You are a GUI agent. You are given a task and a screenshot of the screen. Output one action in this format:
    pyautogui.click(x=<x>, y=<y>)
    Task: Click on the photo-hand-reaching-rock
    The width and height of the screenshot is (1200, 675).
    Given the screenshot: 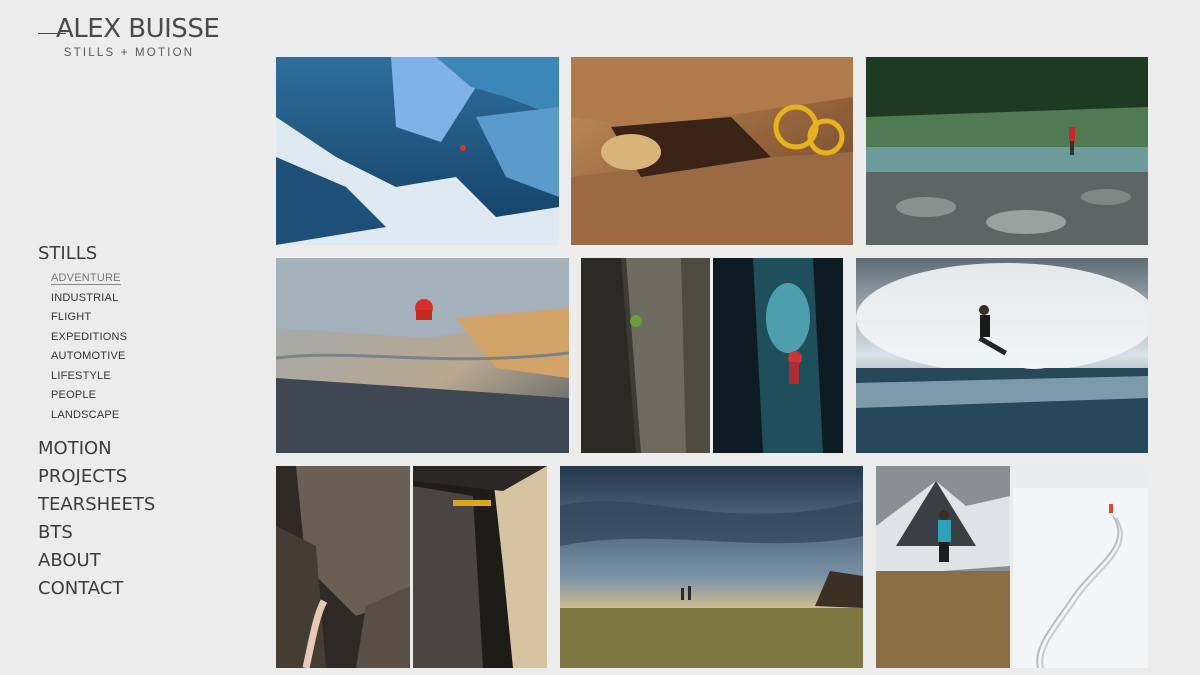 What is the action you would take?
    pyautogui.click(x=343, y=567)
    